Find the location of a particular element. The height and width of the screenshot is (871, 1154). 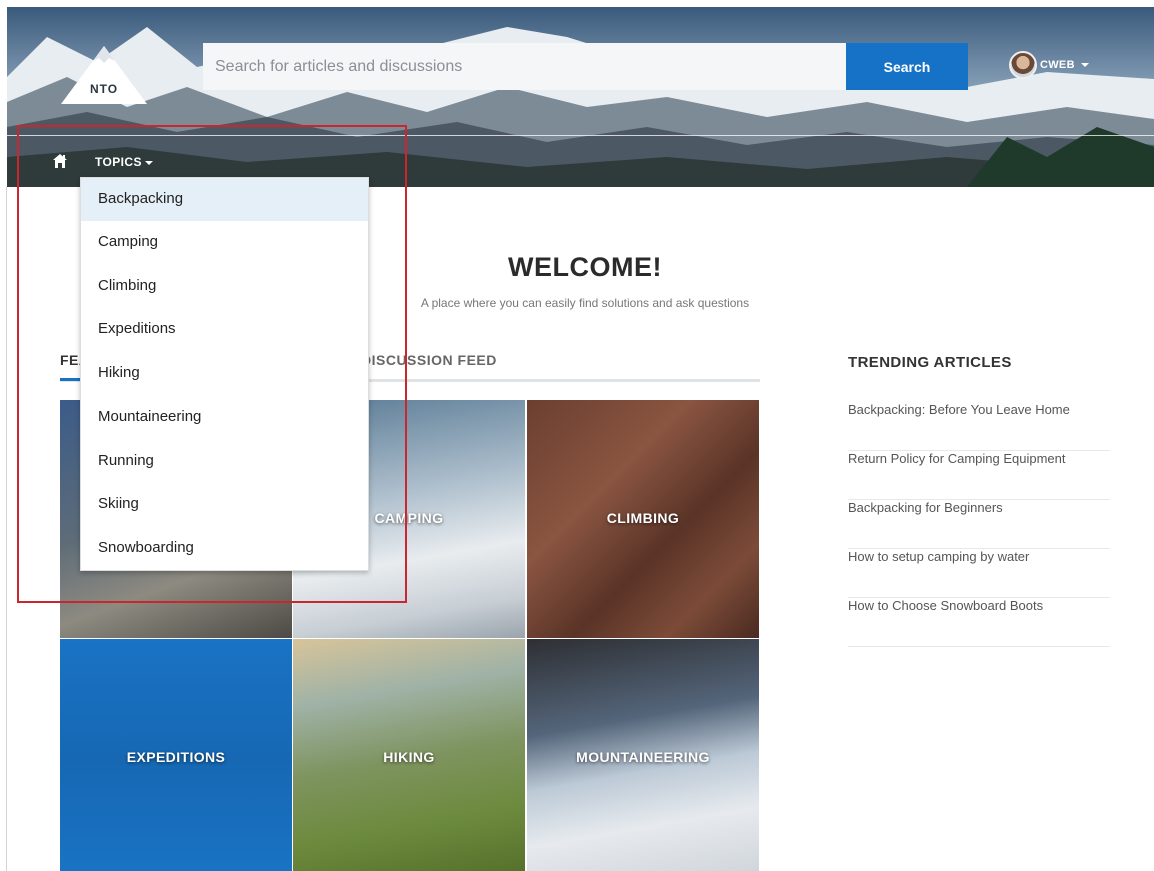

user-name: CWEB is located at coordinates (1057, 65).